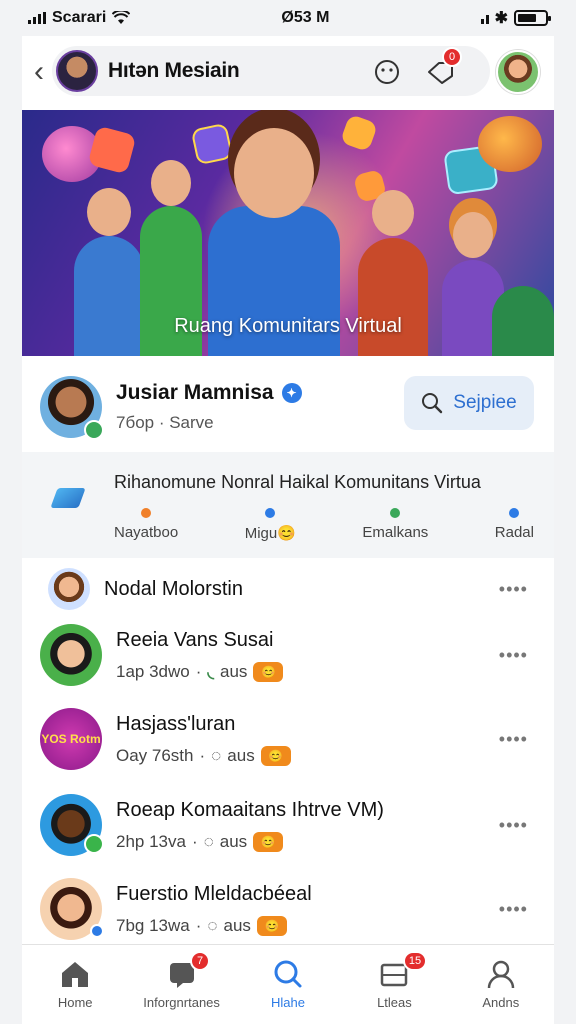 The image size is (576, 1024). Describe the element at coordinates (291, 393) in the screenshot. I see `verified-icon: ✦` at that location.